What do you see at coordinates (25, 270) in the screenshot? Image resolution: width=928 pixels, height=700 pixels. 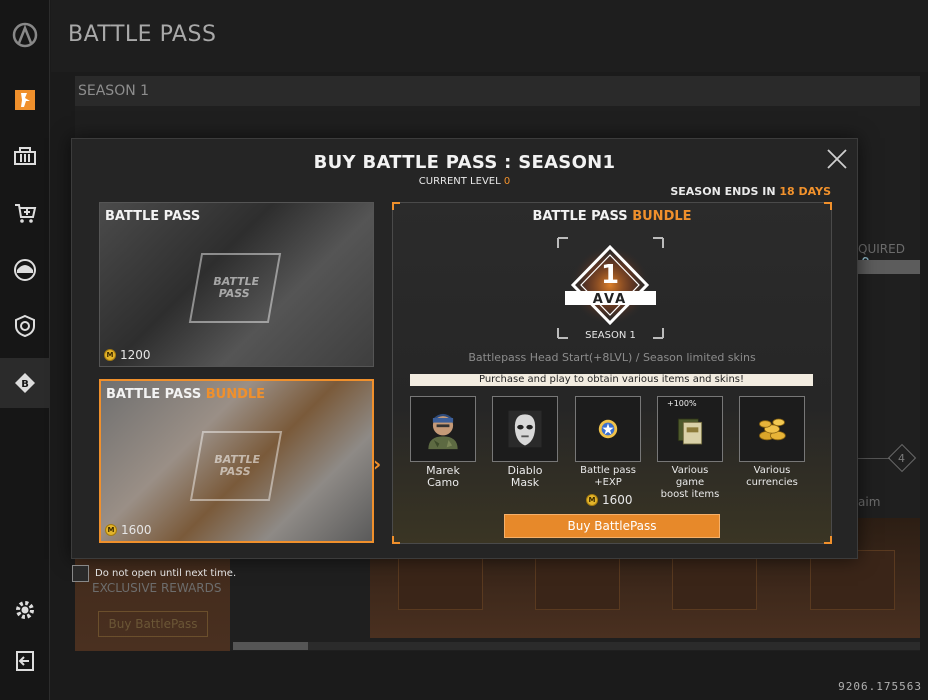 I see `clan-helmet-icon` at bounding box center [25, 270].